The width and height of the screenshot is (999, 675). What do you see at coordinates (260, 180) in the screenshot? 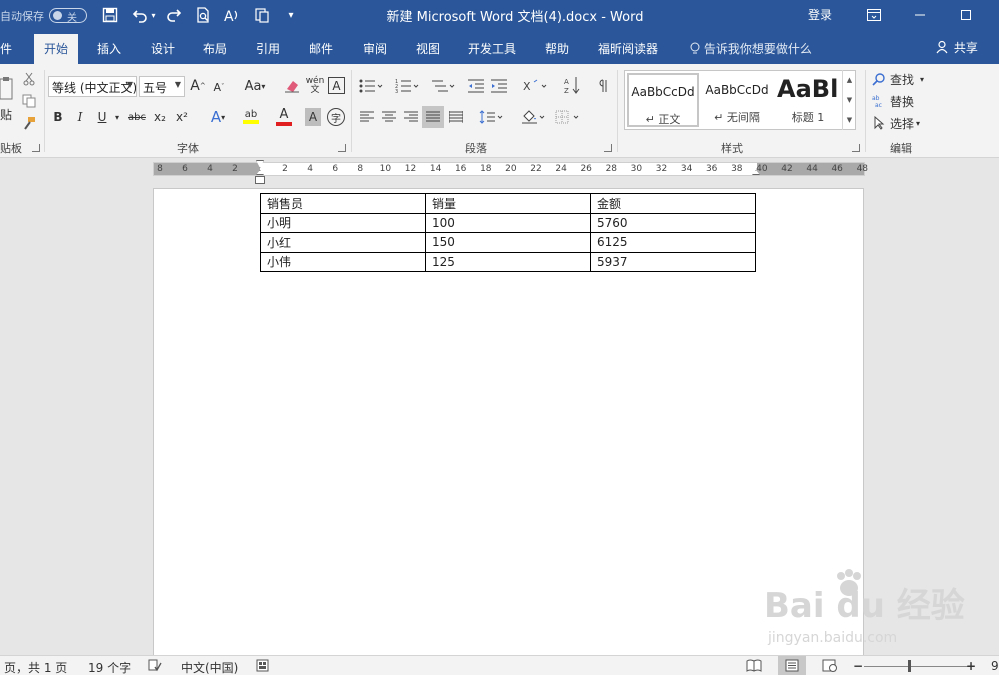
I see `left-indent-marker` at bounding box center [260, 180].